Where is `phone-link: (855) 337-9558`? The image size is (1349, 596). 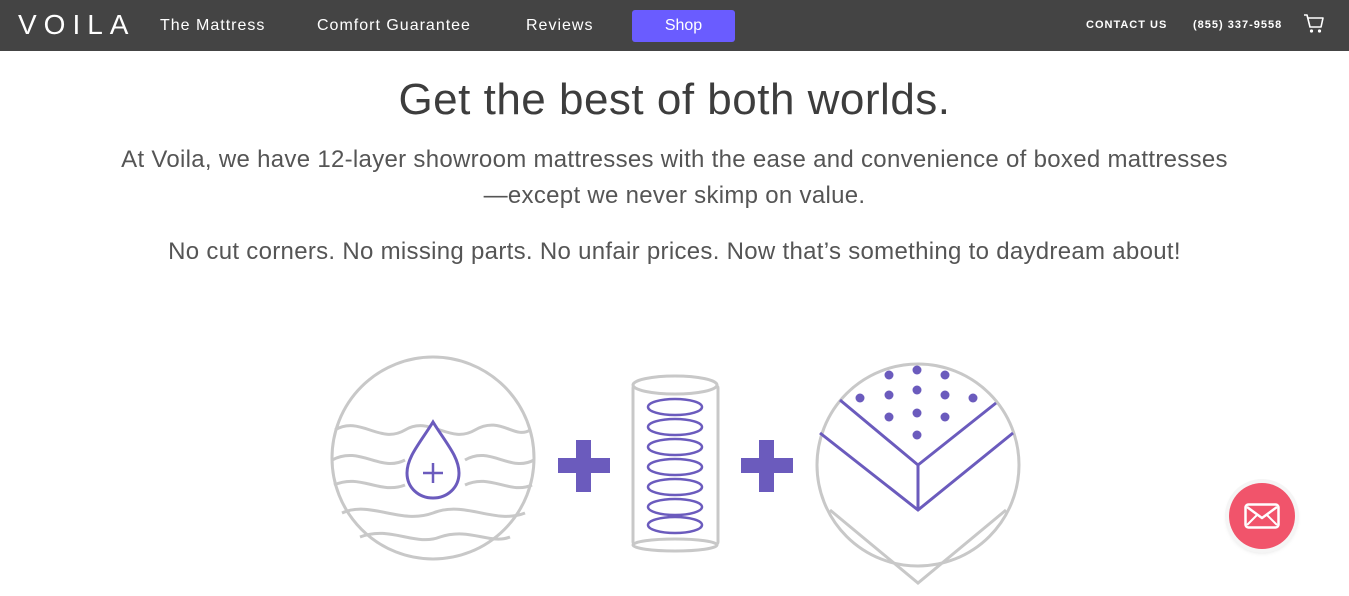 phone-link: (855) 337-9558 is located at coordinates (1237, 25).